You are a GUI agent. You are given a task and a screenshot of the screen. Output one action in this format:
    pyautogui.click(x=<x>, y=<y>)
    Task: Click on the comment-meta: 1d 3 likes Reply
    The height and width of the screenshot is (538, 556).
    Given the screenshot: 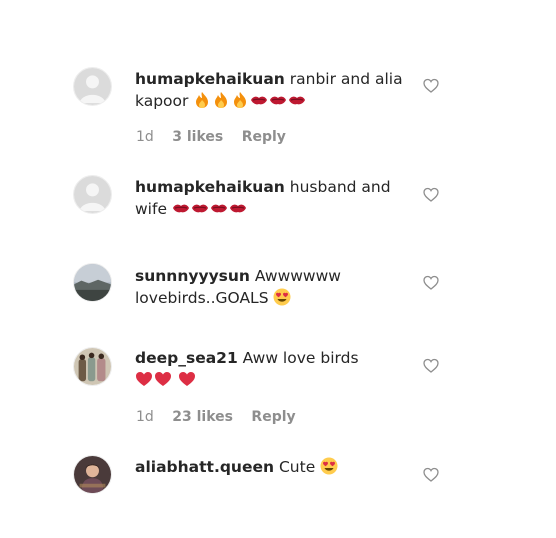 What is the action you would take?
    pyautogui.click(x=218, y=137)
    